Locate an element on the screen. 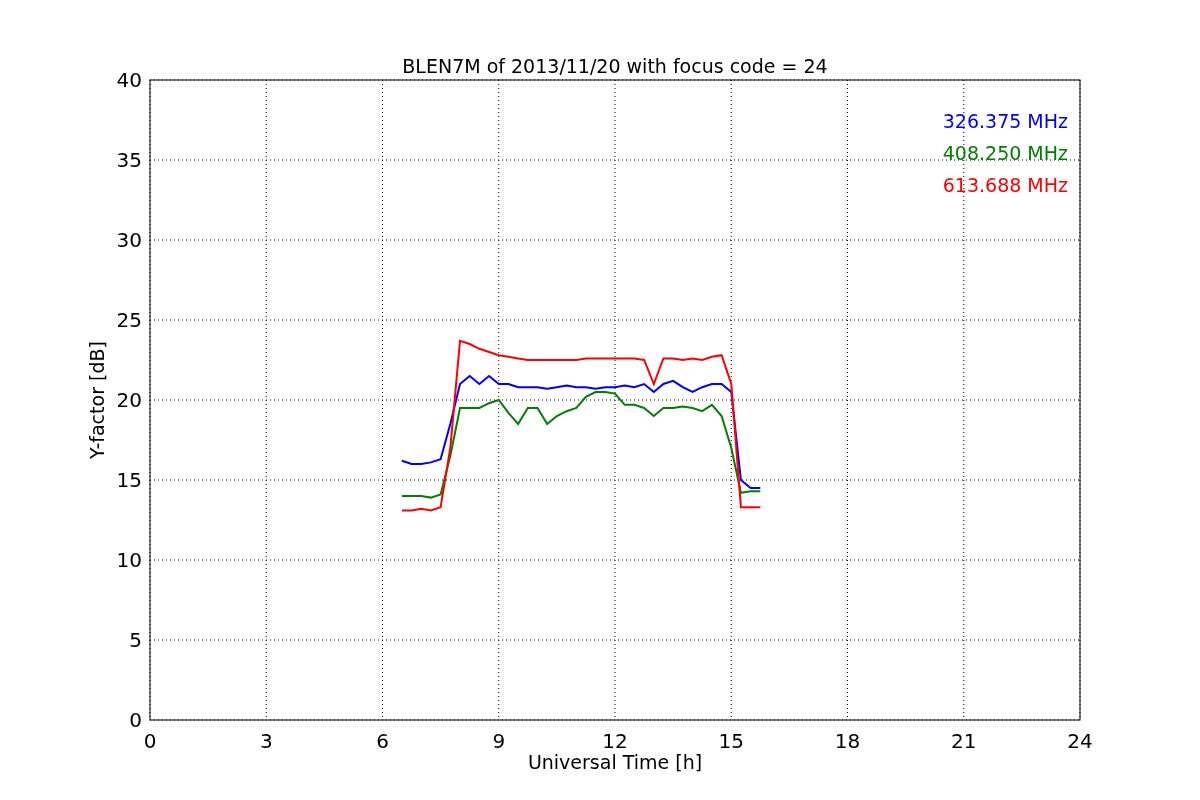 The height and width of the screenshot is (800, 1200). y-tick-label: 35 is located at coordinates (129, 160).